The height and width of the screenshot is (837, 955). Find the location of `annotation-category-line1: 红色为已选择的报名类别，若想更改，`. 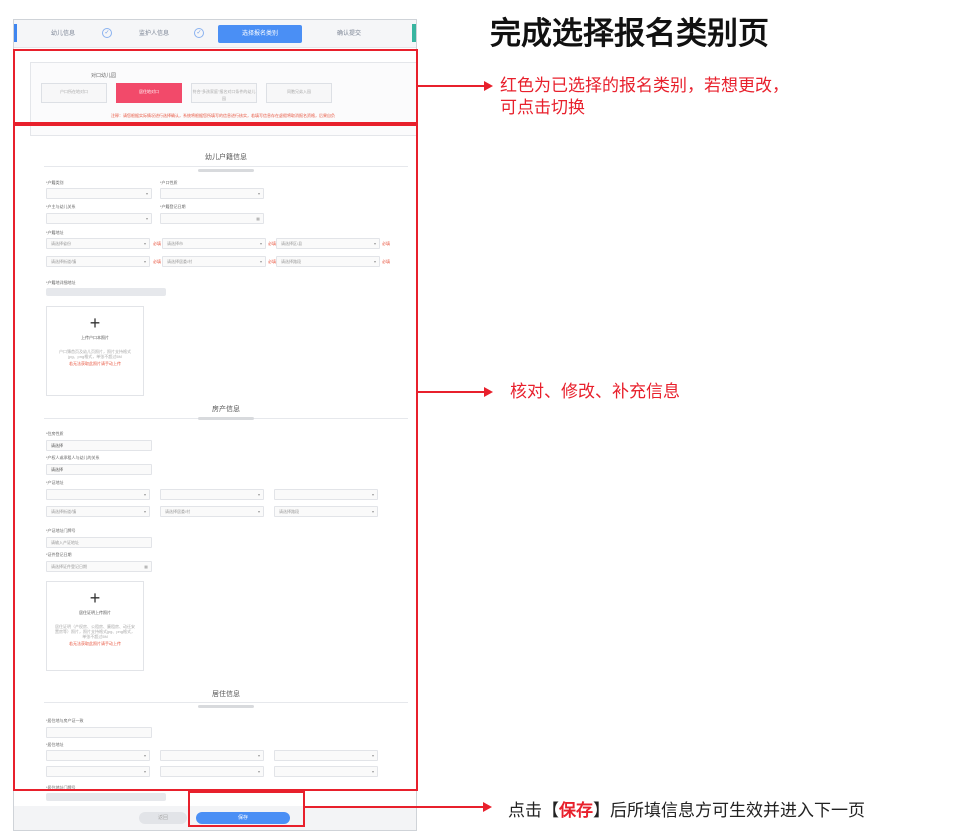

annotation-category-line1: 红色为已选择的报名类别，若想更改， is located at coordinates (644, 85).